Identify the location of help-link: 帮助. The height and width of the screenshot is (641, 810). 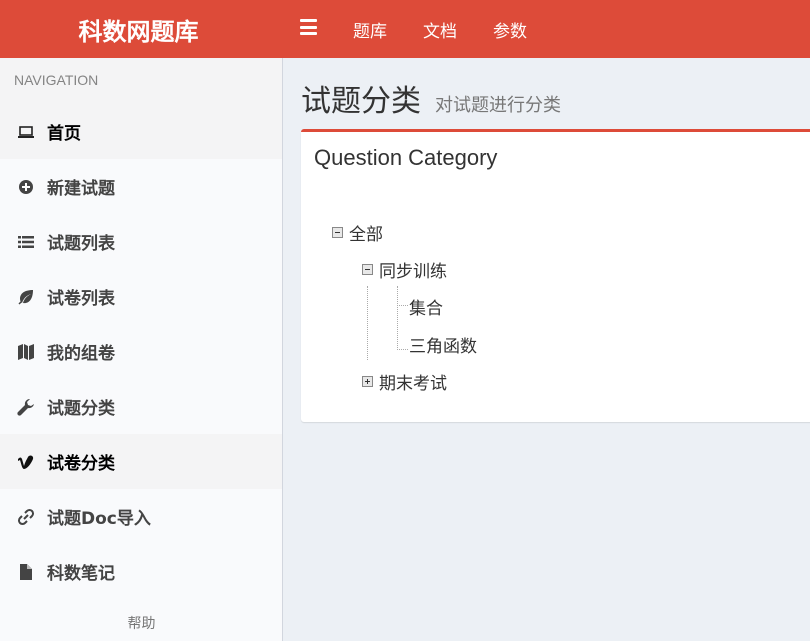
(141, 623).